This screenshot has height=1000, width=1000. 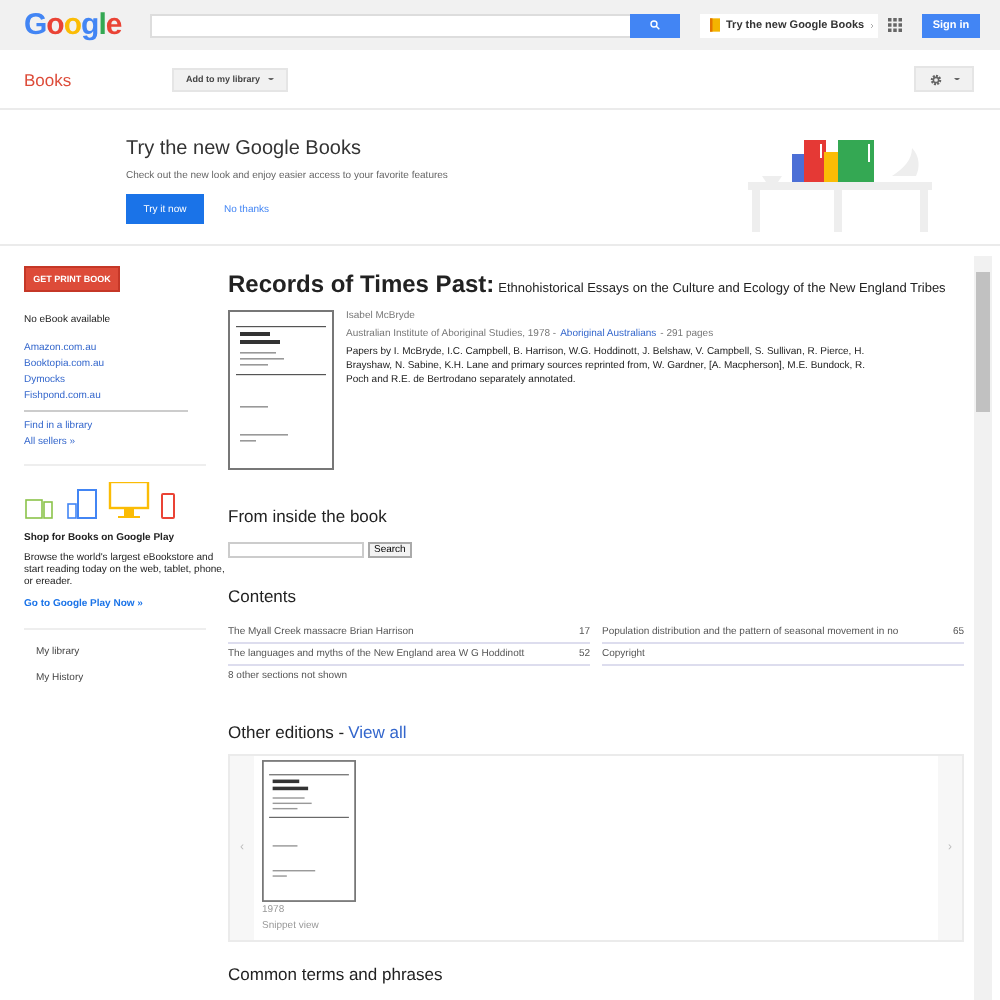 I want to click on section-title: Books, so click(x=49, y=79).